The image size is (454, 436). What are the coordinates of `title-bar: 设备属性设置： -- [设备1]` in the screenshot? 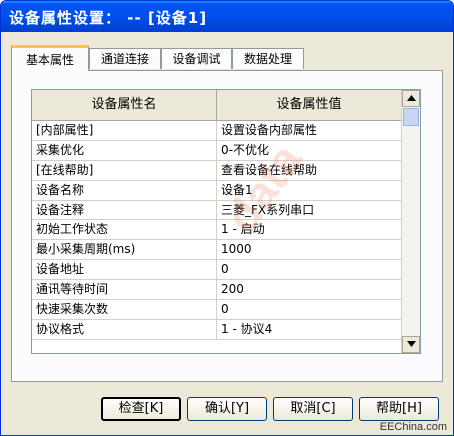 It's located at (227, 16).